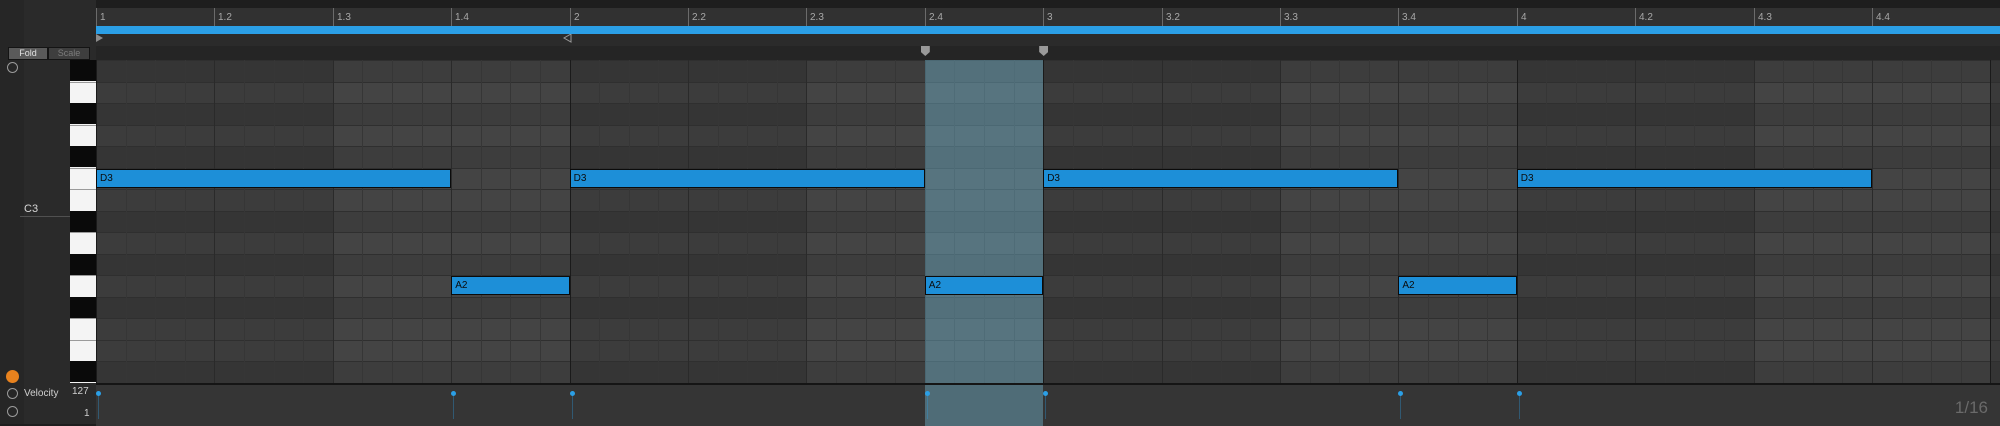 This screenshot has height=426, width=2000. I want to click on ruler-label: 1.4, so click(462, 17).